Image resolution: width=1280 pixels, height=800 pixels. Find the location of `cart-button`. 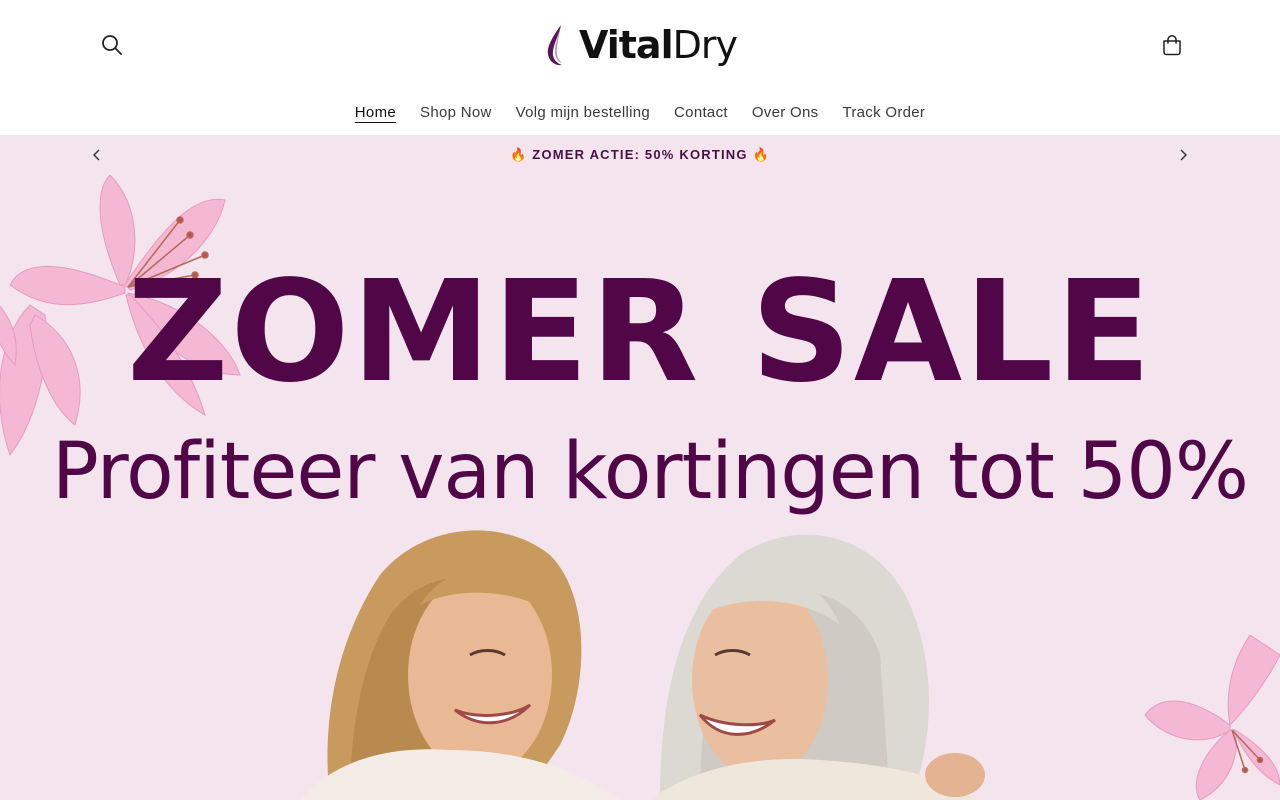

cart-button is located at coordinates (1172, 45).